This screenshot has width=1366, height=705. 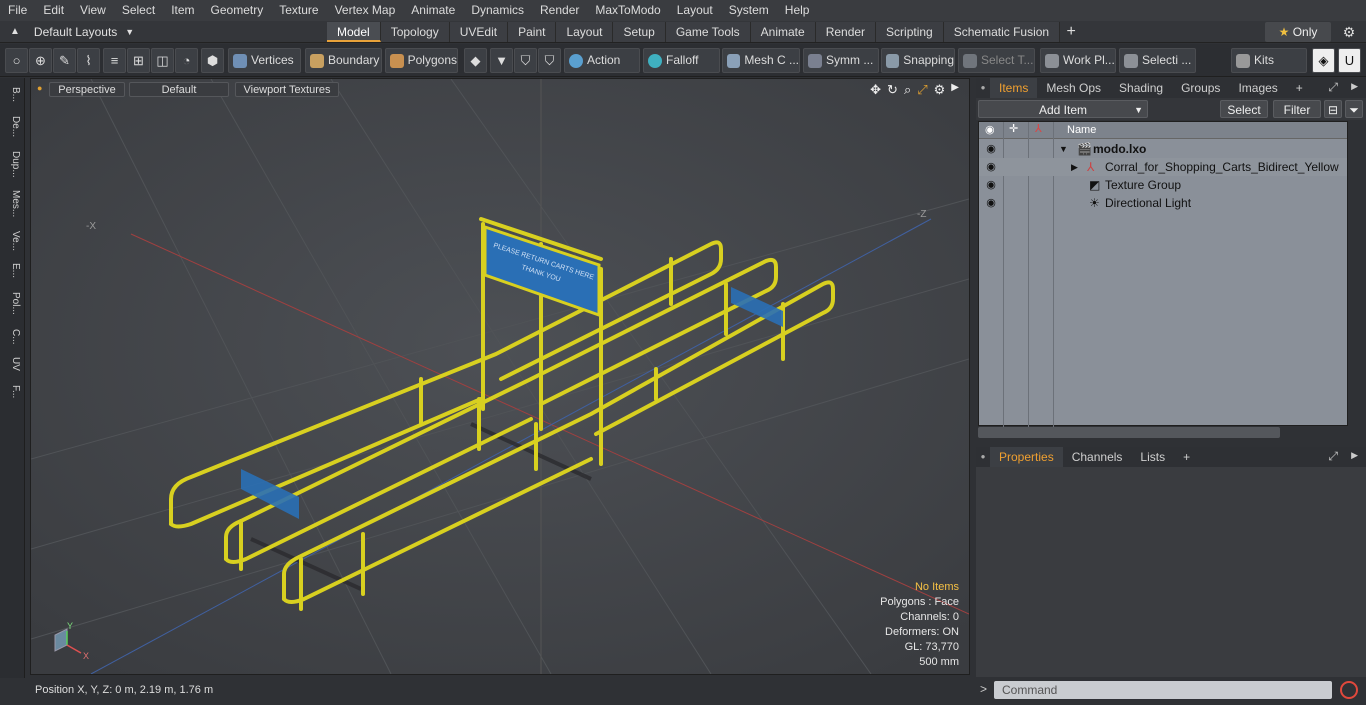 I want to click on gear-icon: ⚙, so click(x=1349, y=32).